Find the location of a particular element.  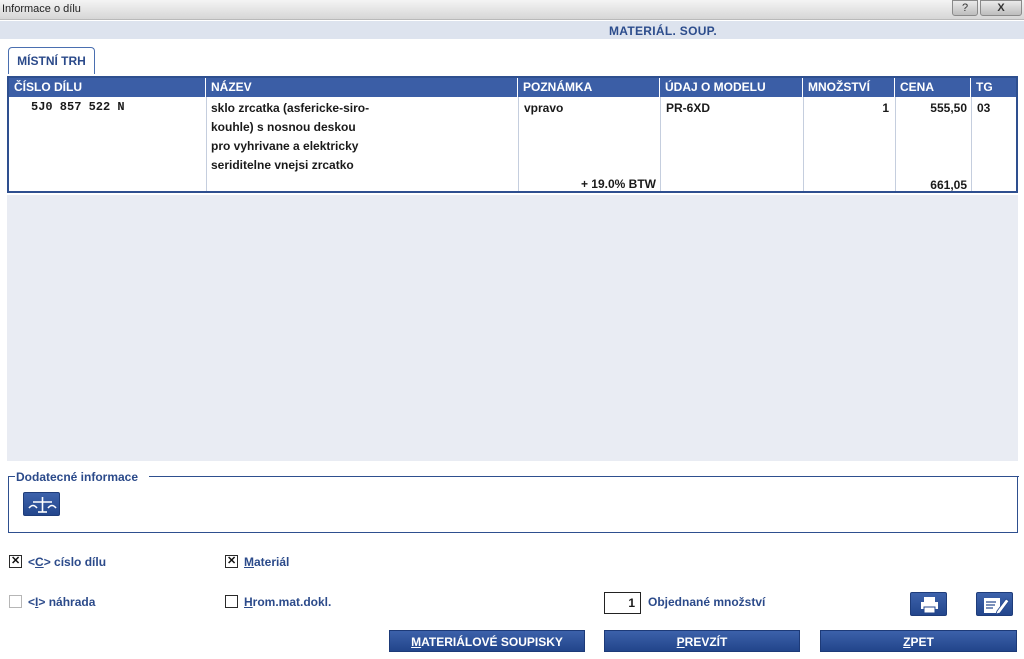

ordered-quantity-input: 1 is located at coordinates (622, 603).